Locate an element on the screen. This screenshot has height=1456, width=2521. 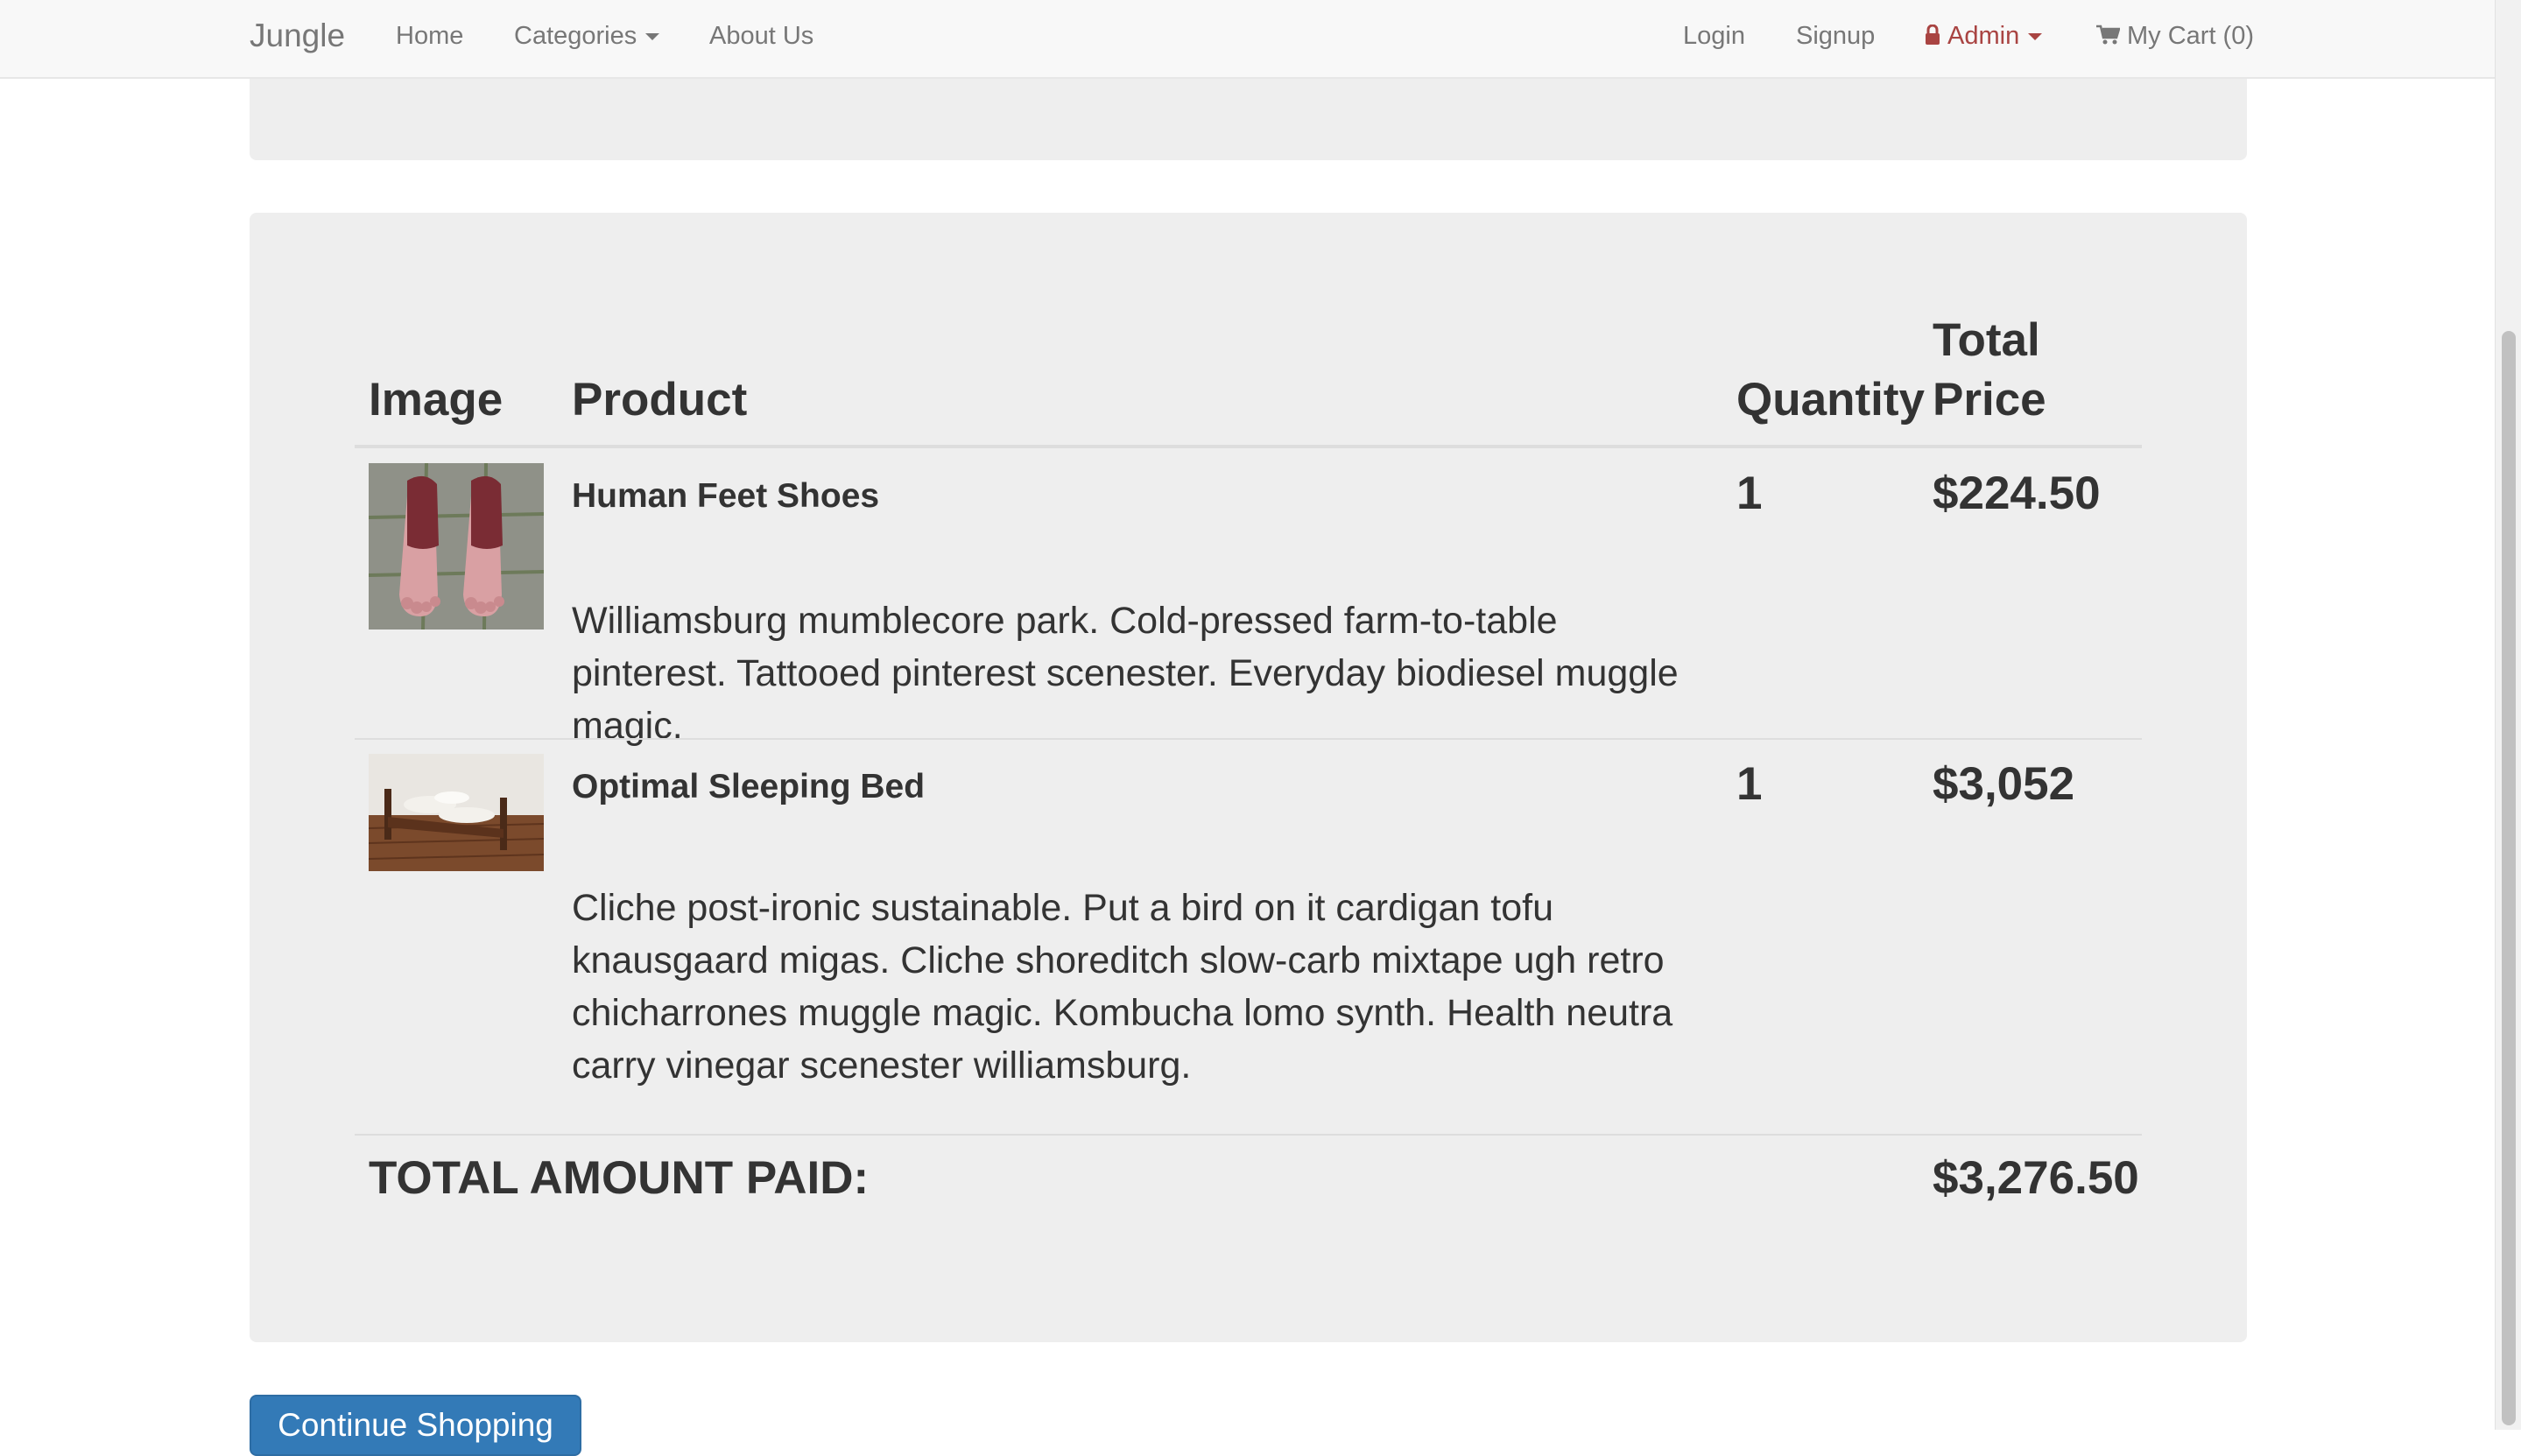
nav-about-link: About Us is located at coordinates (761, 36).